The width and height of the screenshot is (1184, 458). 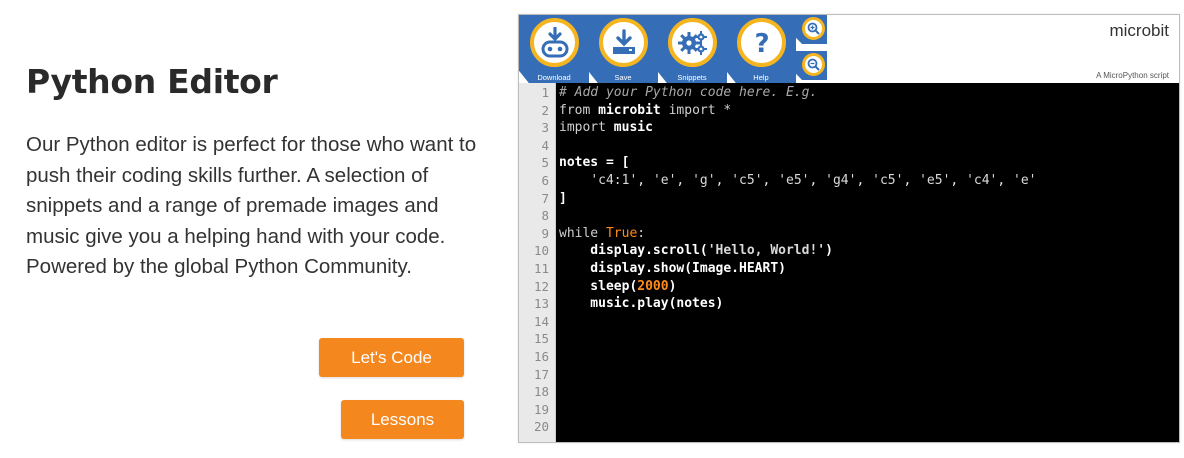 I want to click on code-text: # Add your Python code here. E.g., so click(x=688, y=92).